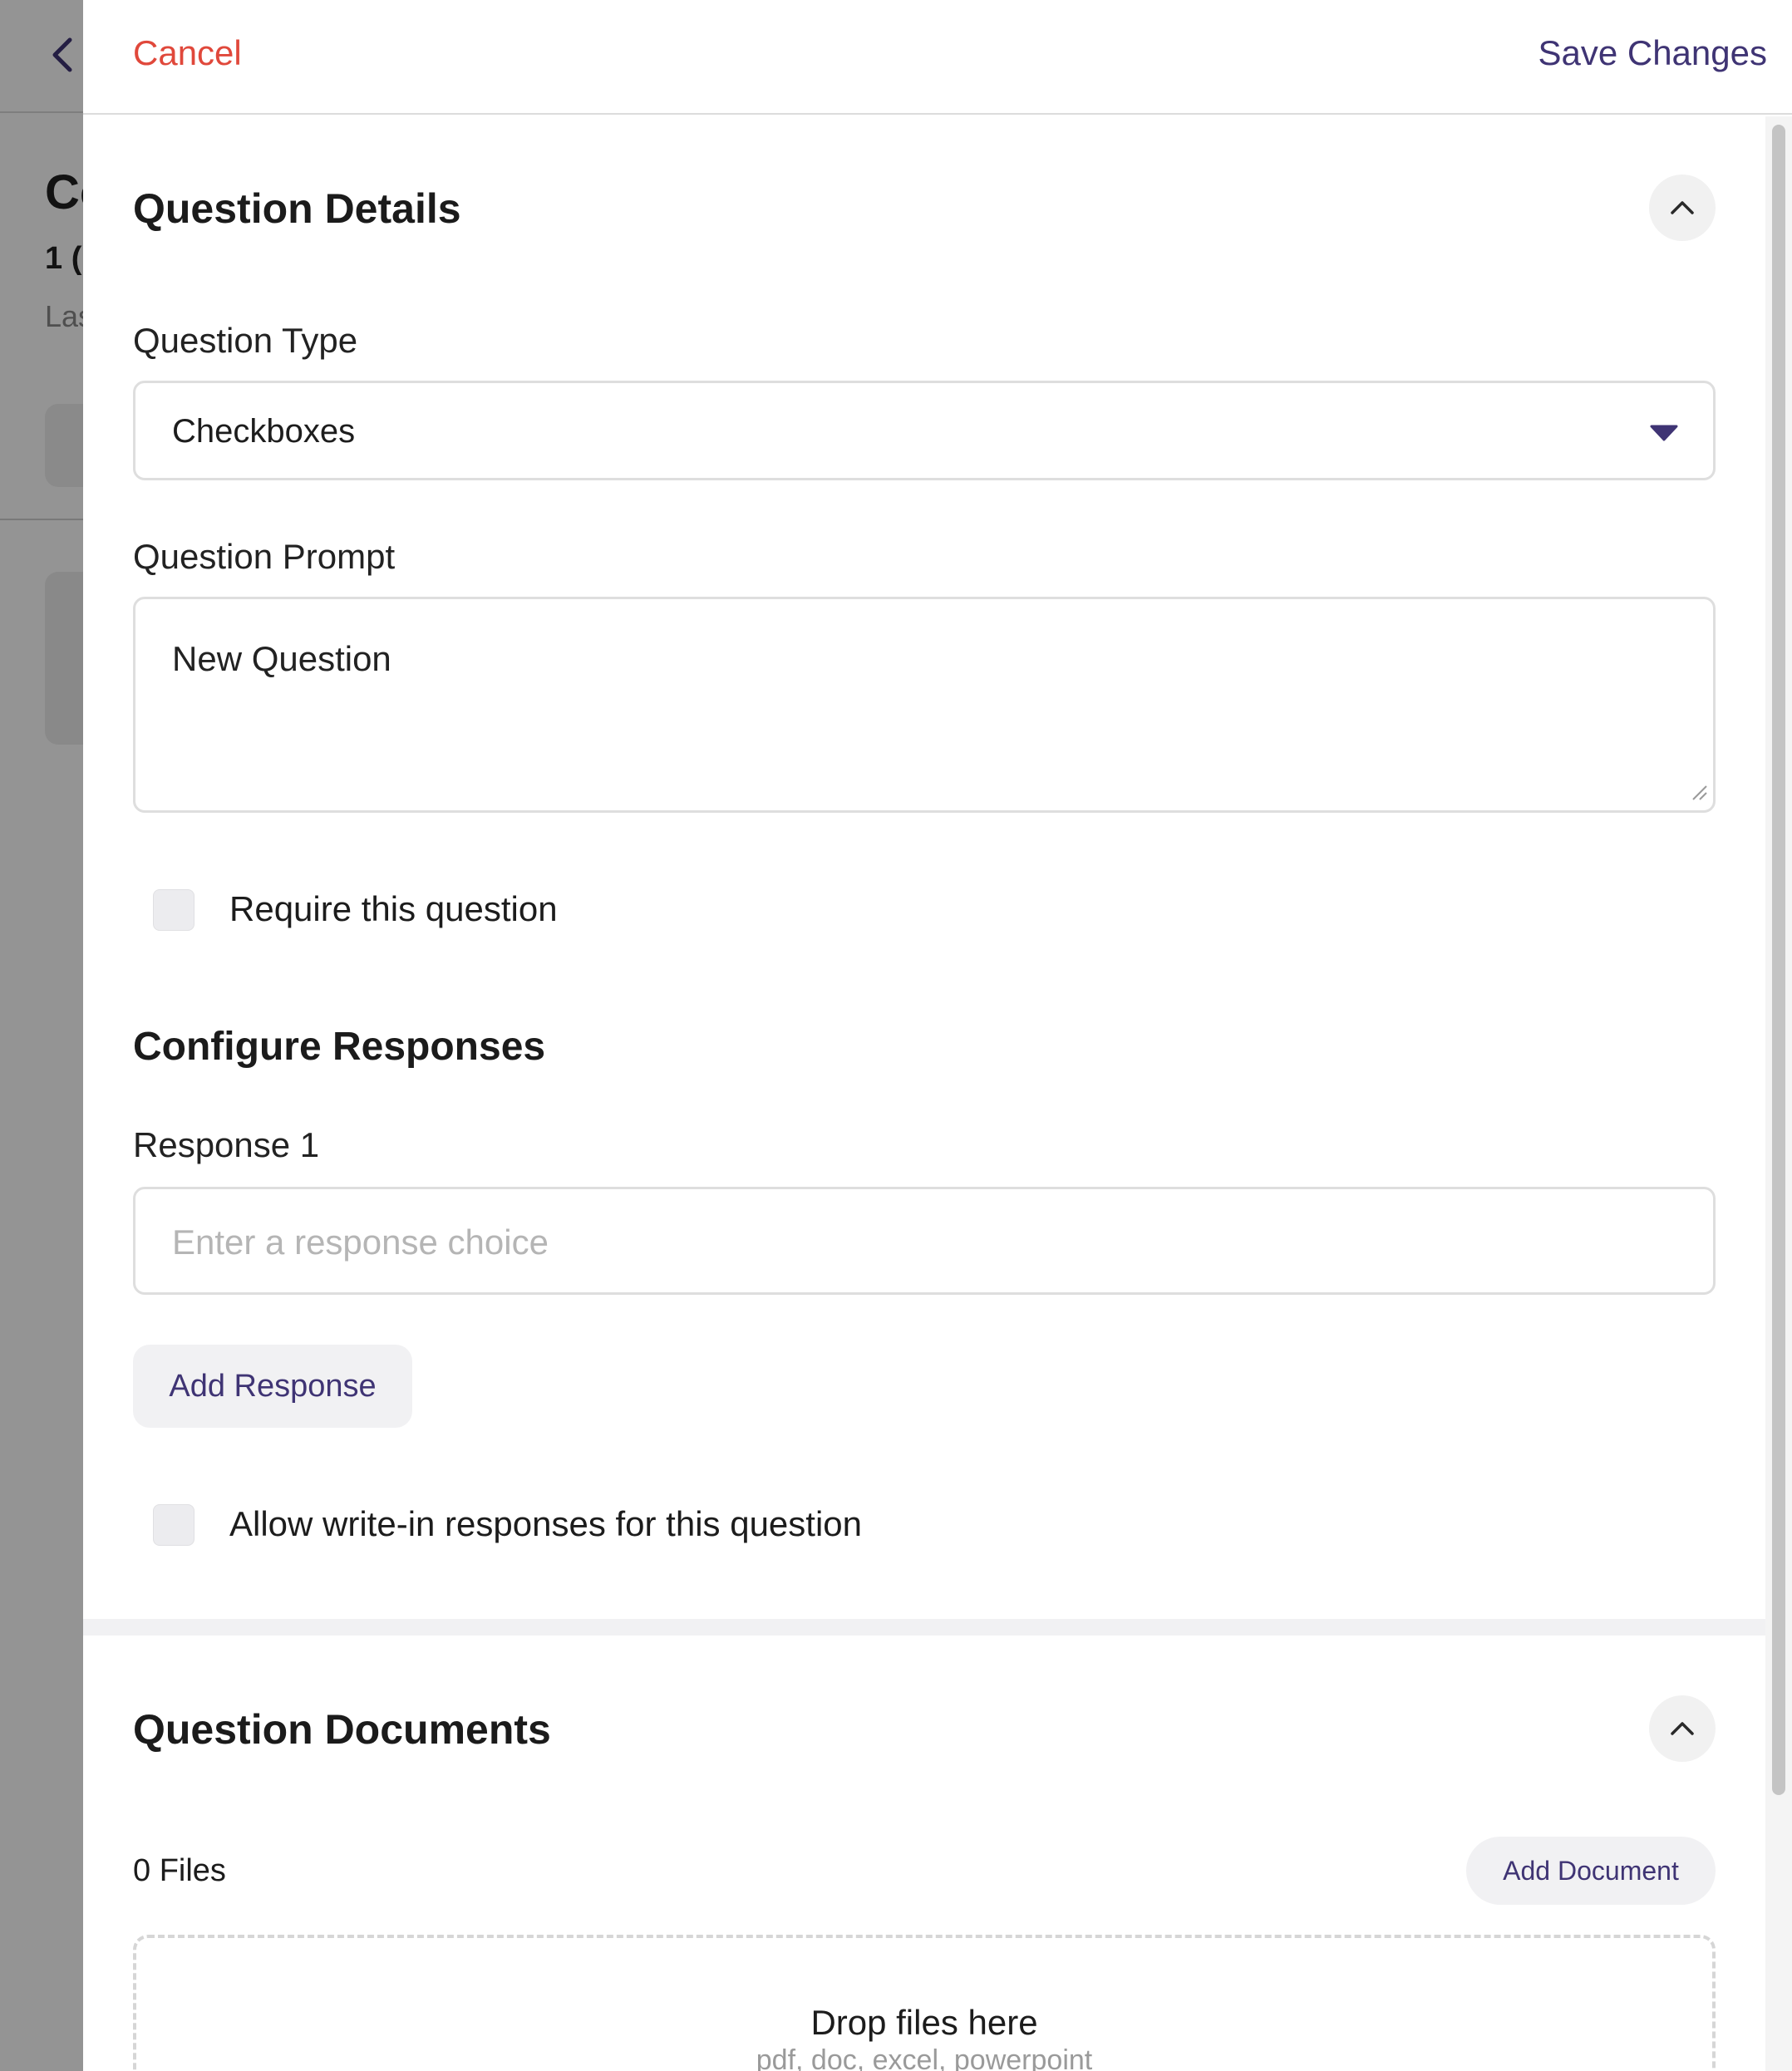  Describe the element at coordinates (938, 57) in the screenshot. I see `drawer-header: Cancel Save Changes` at that location.